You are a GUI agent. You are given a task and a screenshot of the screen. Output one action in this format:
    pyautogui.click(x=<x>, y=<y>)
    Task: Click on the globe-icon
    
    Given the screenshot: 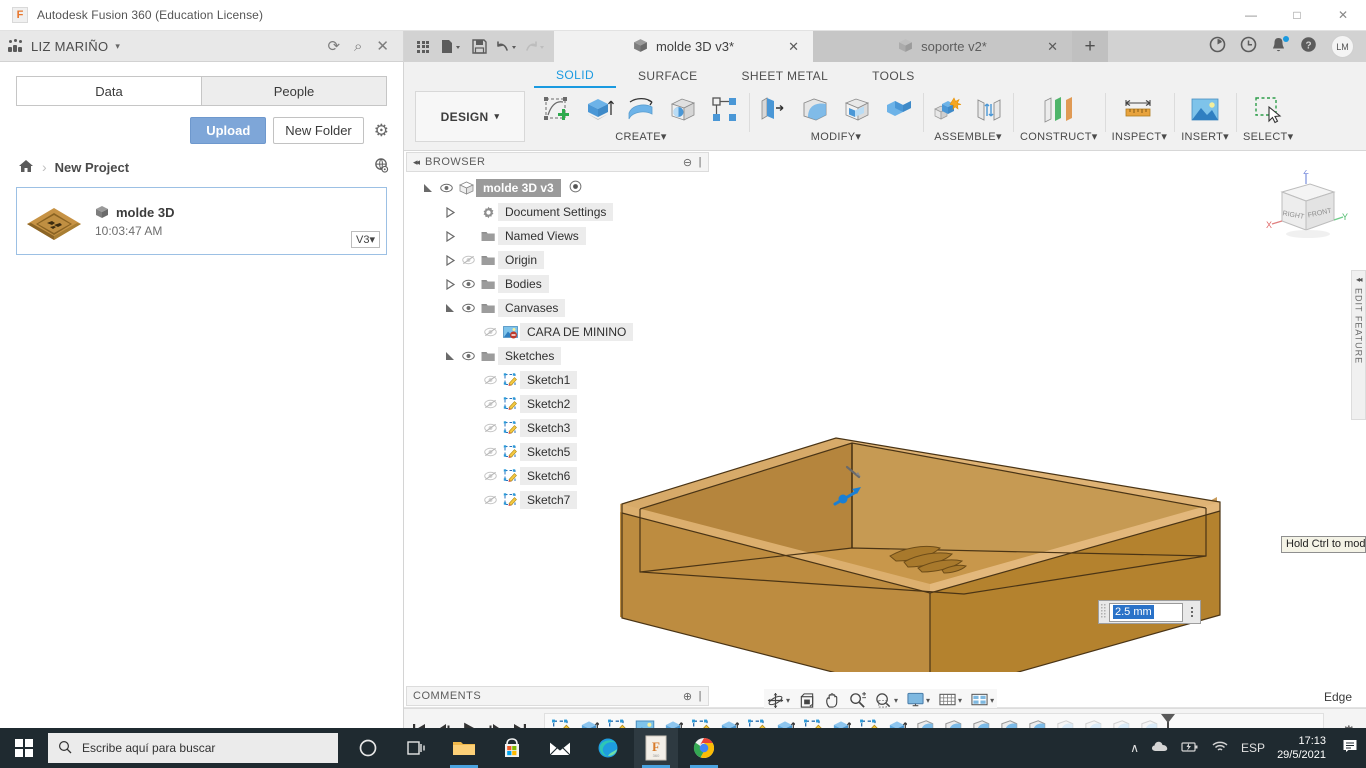 What is the action you would take?
    pyautogui.click(x=381, y=167)
    